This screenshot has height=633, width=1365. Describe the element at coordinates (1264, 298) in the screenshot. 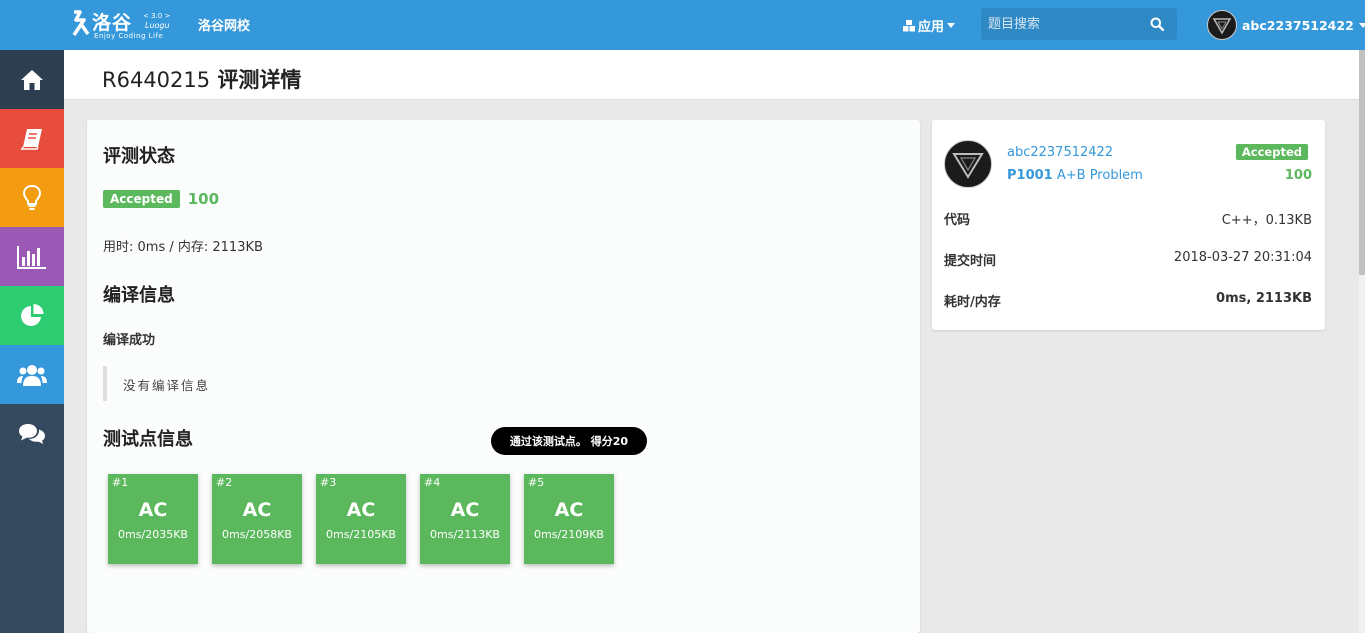

I see `info-value: 0ms, 2113KB` at that location.